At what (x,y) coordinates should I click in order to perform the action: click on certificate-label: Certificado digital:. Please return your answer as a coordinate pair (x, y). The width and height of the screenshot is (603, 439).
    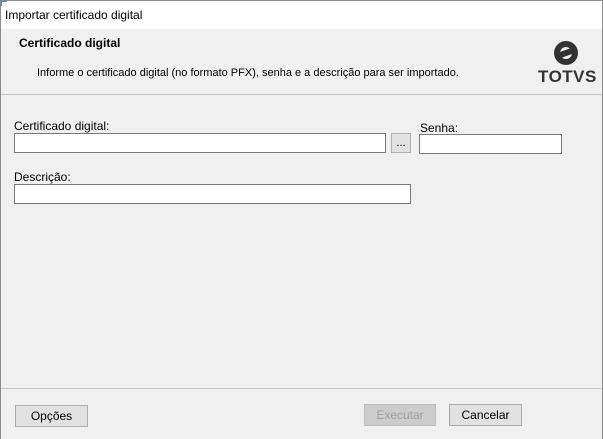
    Looking at the image, I should click on (62, 126).